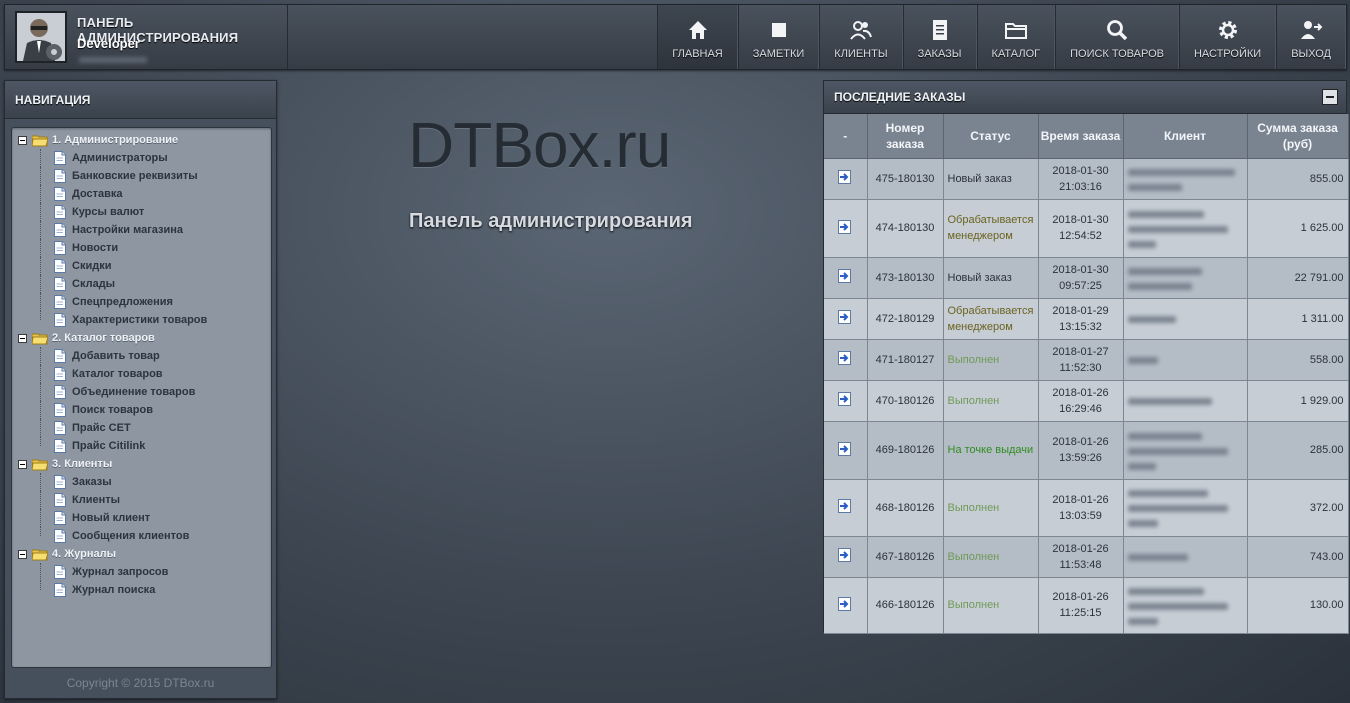 This screenshot has width=1350, height=703. I want to click on column-header: Время заказа, so click(1081, 136).